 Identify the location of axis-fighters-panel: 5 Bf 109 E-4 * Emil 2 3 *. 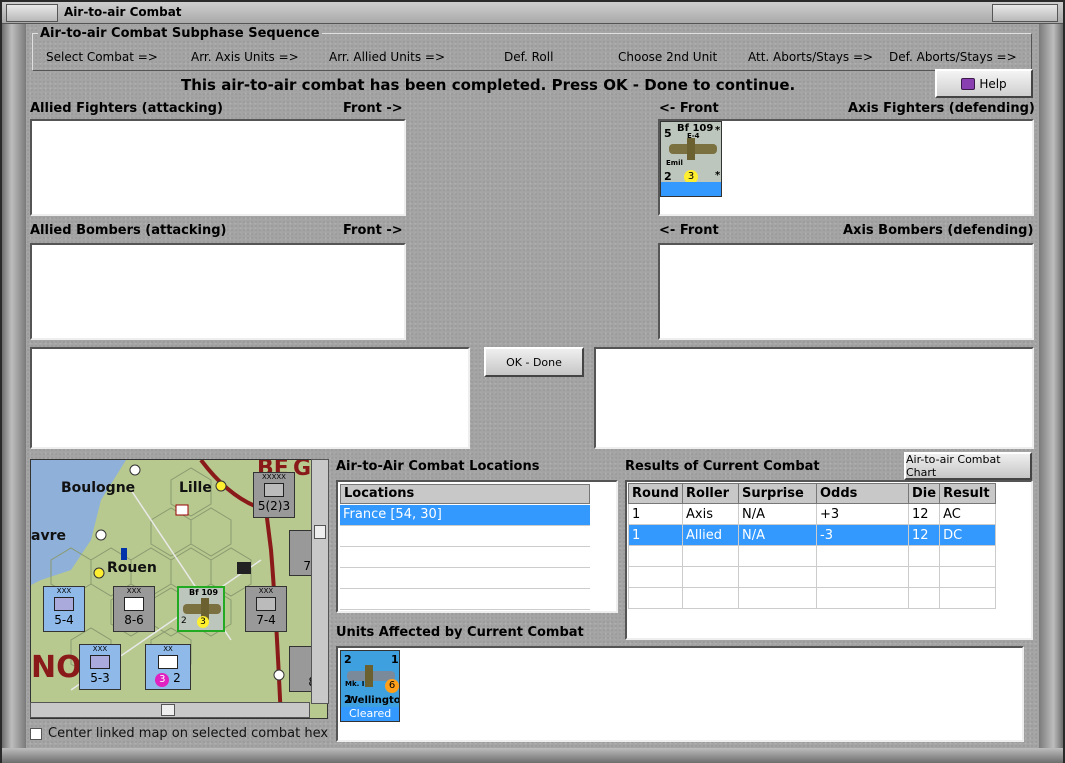
(846, 167).